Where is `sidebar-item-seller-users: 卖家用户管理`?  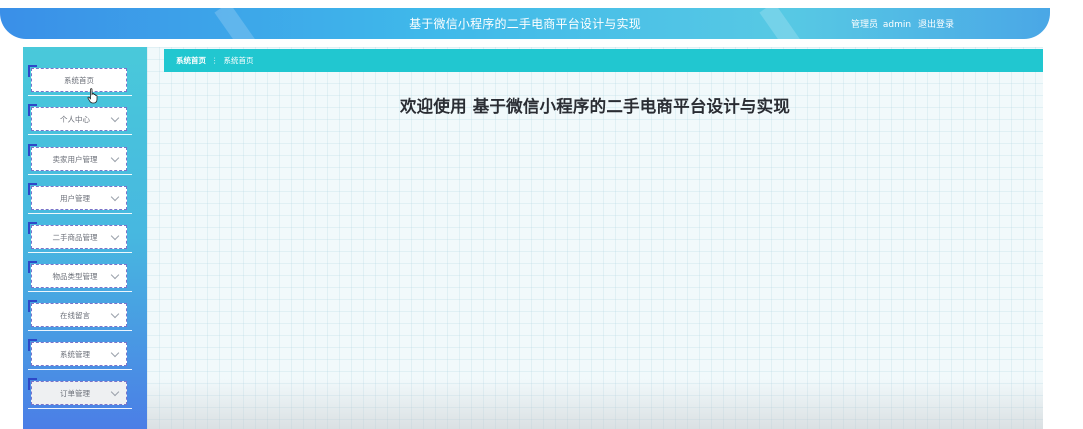 sidebar-item-seller-users: 卖家用户管理 is located at coordinates (80, 159).